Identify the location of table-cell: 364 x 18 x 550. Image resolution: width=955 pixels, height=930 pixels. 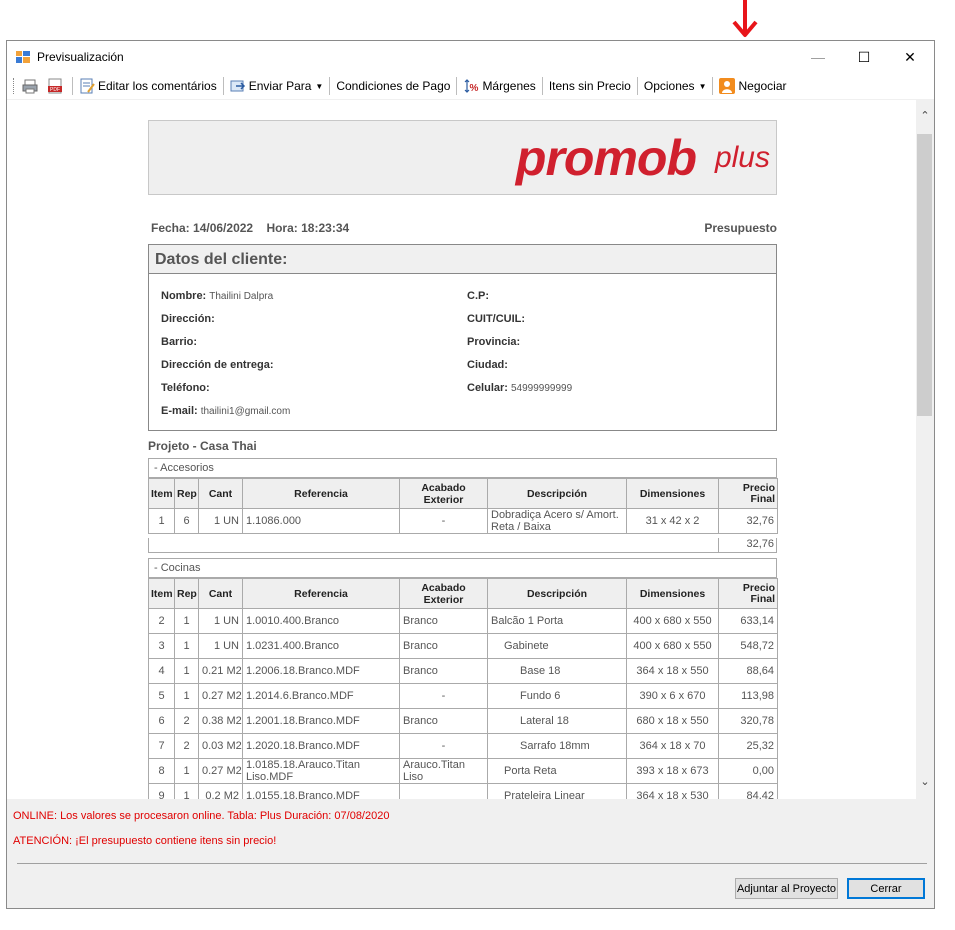
(672, 671).